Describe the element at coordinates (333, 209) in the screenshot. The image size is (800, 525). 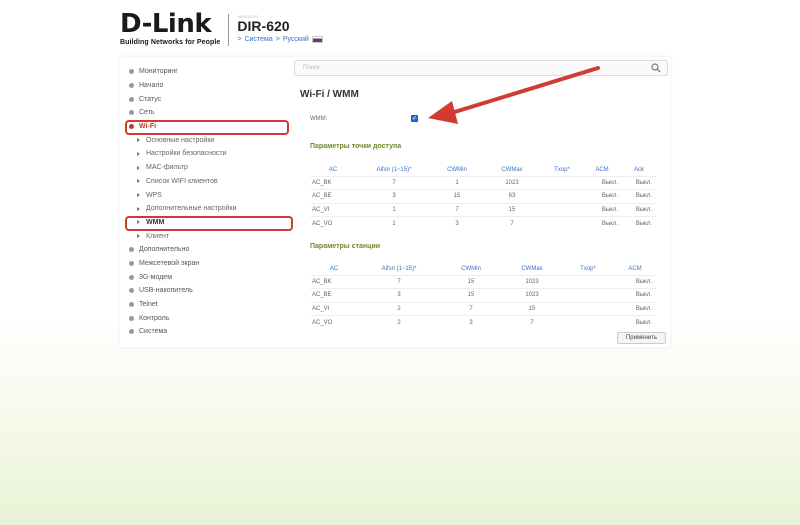
I see `table-cell: AC_VI` at that location.